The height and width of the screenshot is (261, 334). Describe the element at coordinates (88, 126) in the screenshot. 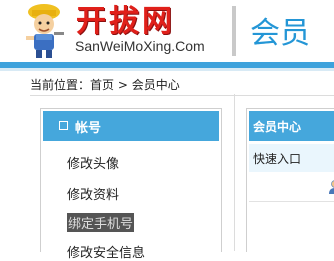

I see `sidebar-title: 帐号` at that location.